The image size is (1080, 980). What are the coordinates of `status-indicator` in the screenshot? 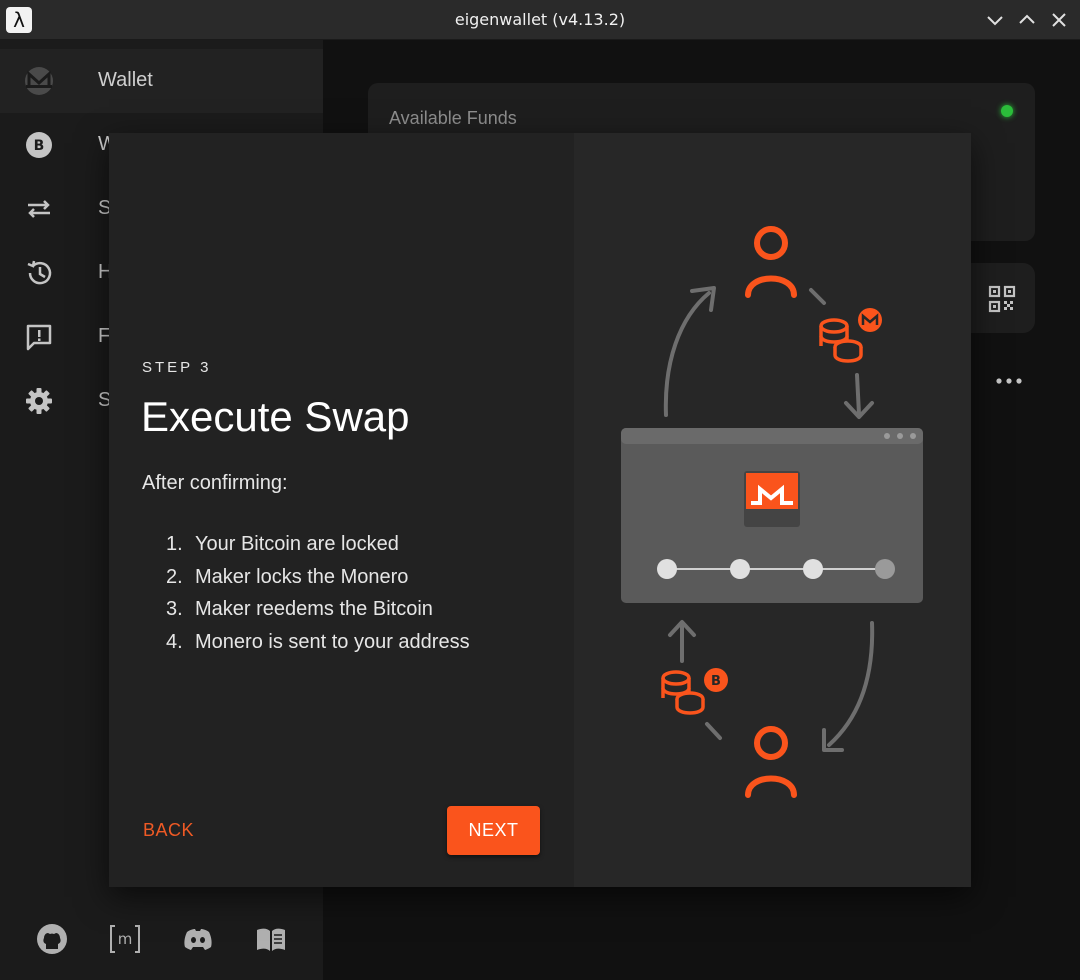 It's located at (1007, 111).